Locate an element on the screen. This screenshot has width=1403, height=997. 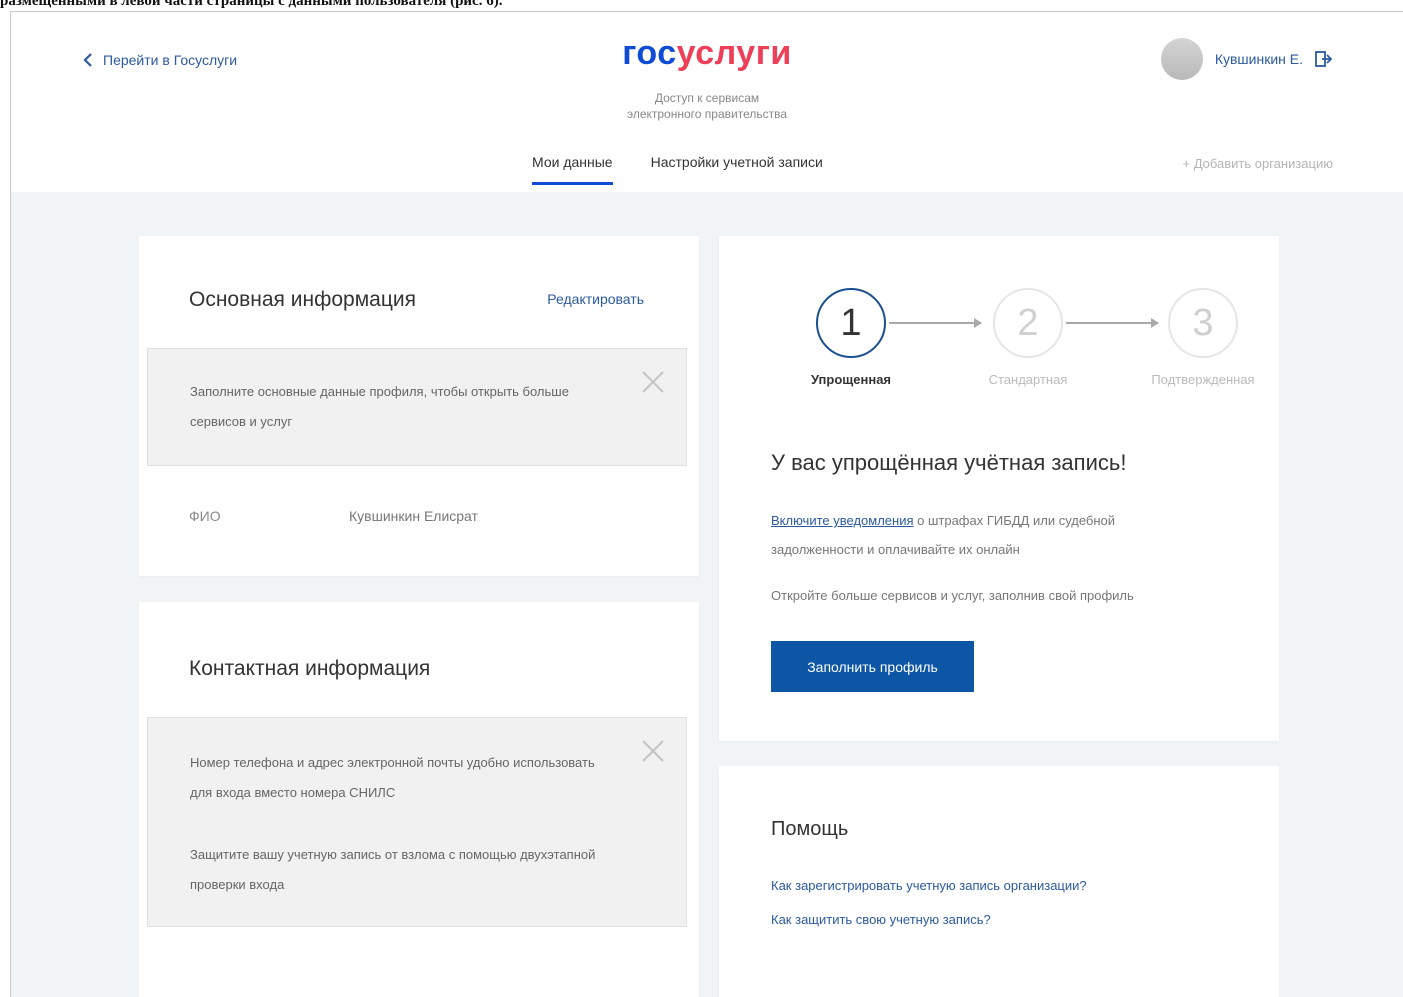
help-link-protect-account: Как защитить свою учетную запись? is located at coordinates (881, 919).